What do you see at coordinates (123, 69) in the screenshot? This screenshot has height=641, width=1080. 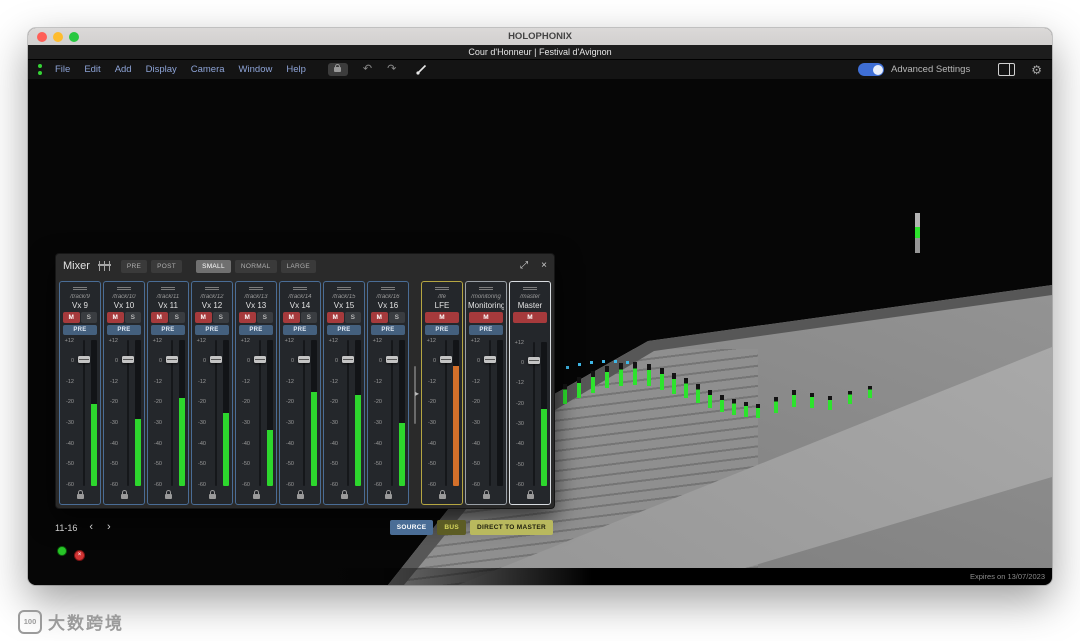 I see `menu-add: Add` at bounding box center [123, 69].